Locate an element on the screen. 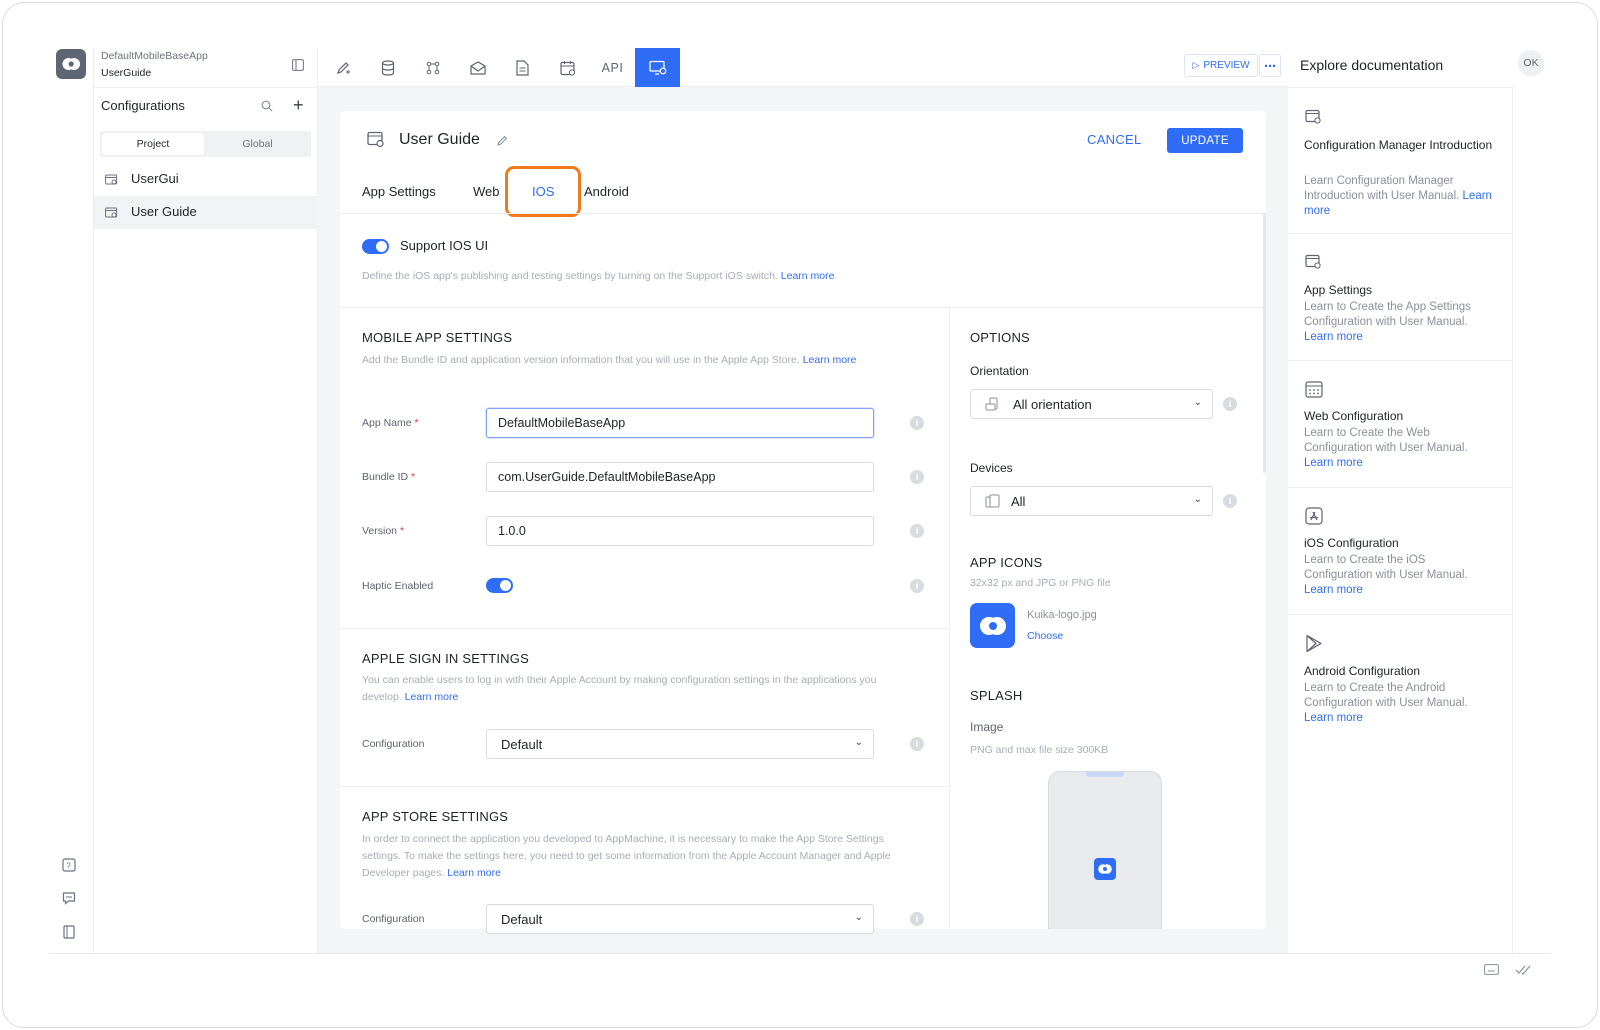 This screenshot has height=1030, width=1600. haptic-label: Haptic Enabled is located at coordinates (398, 586).